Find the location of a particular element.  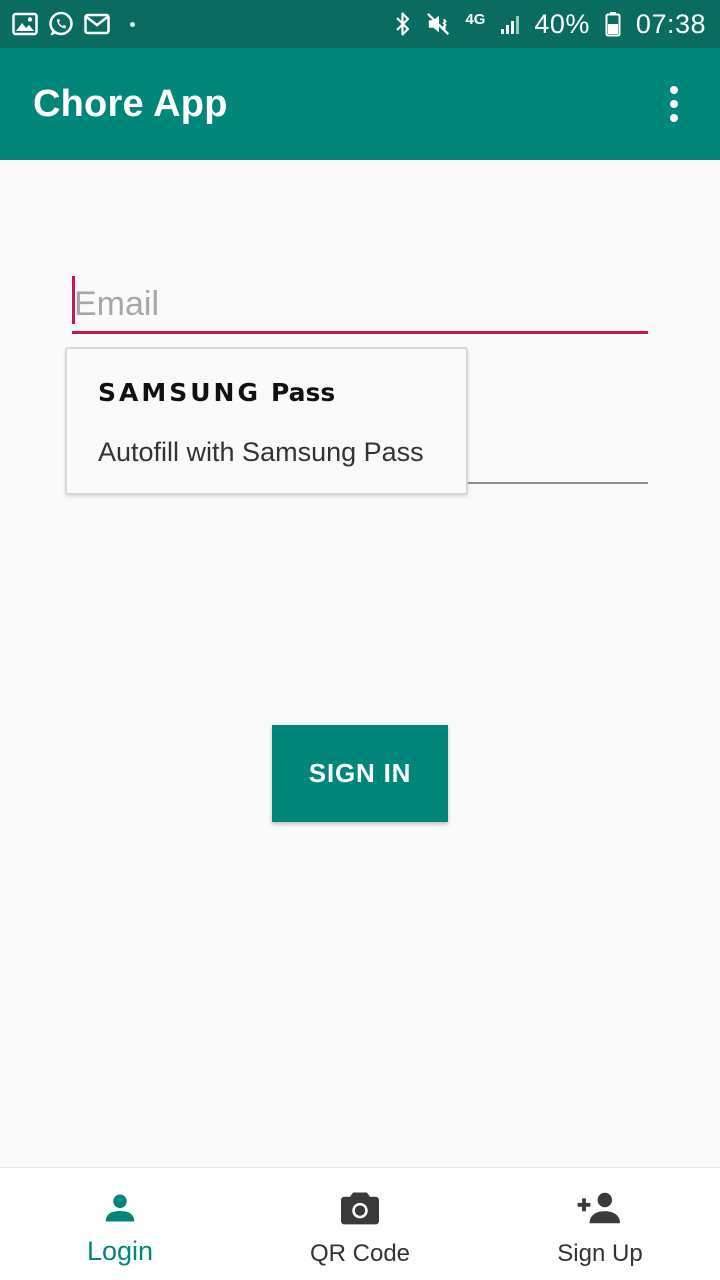

4g-icon: 4G is located at coordinates (475, 24).